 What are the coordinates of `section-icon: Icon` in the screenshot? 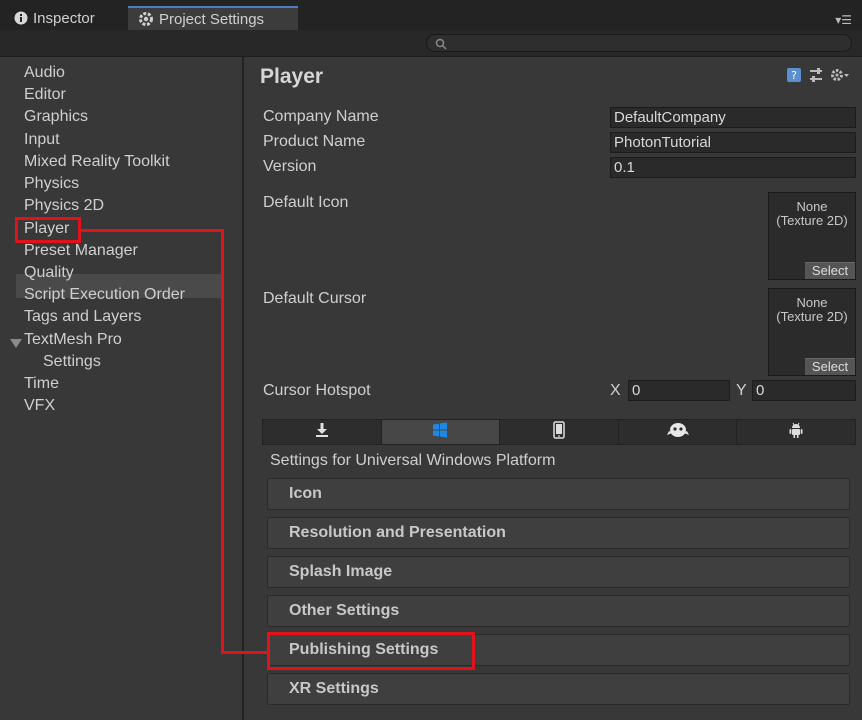 It's located at (558, 494).